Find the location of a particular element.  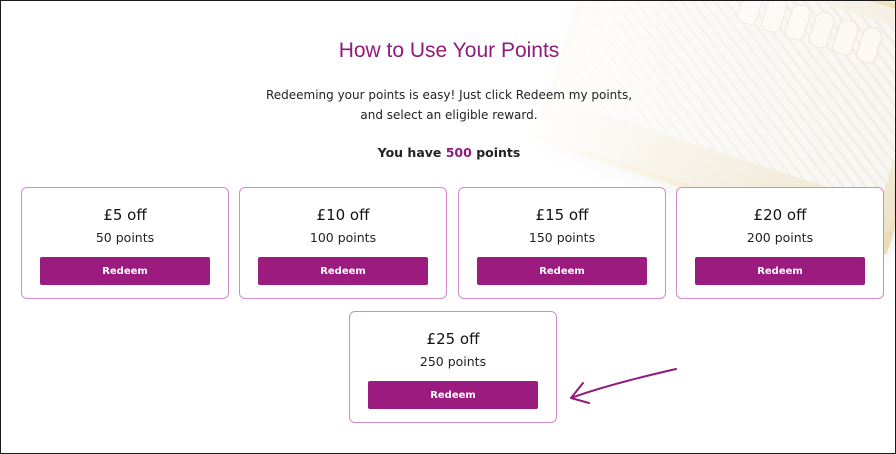

reward-card: £15 off 150 points Redeem is located at coordinates (562, 243).